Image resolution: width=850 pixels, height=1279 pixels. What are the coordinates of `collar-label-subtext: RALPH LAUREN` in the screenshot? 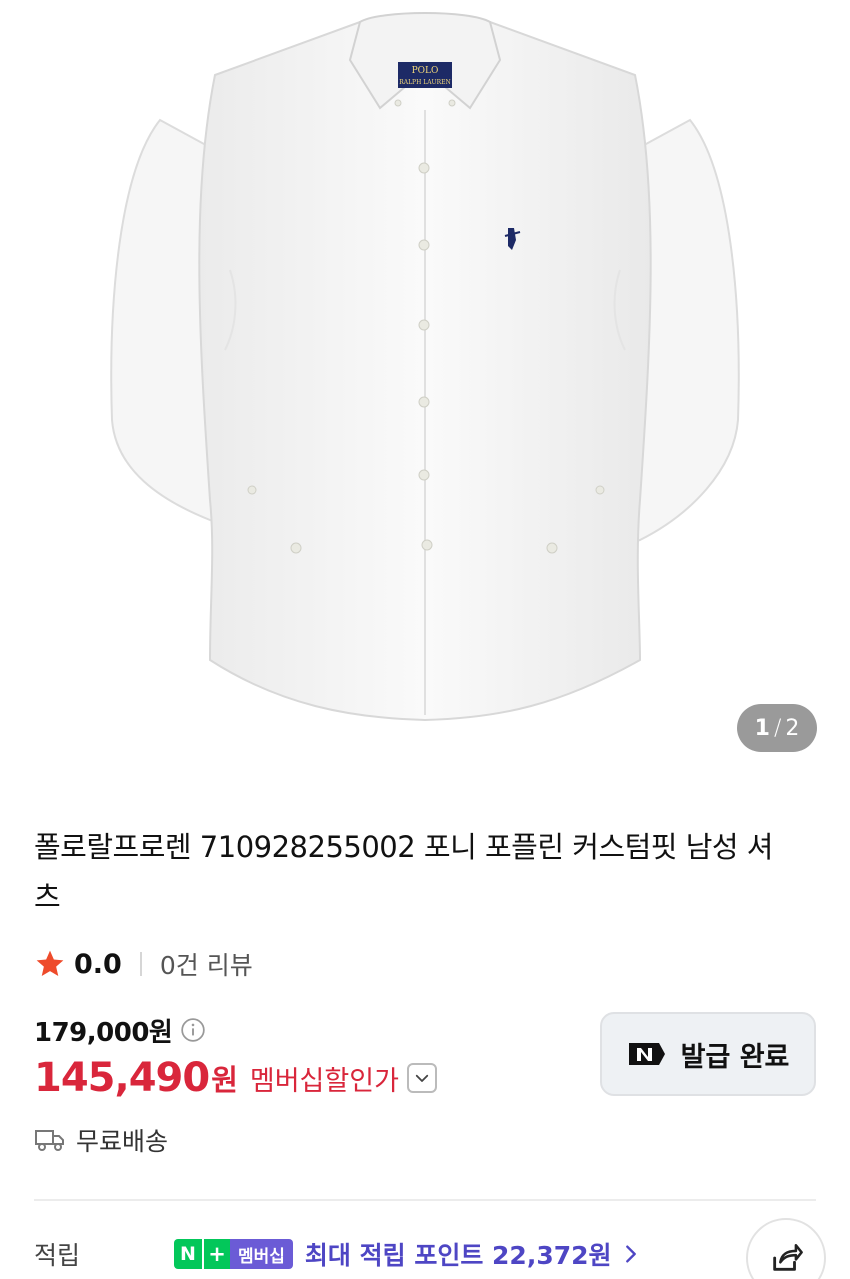 It's located at (425, 82).